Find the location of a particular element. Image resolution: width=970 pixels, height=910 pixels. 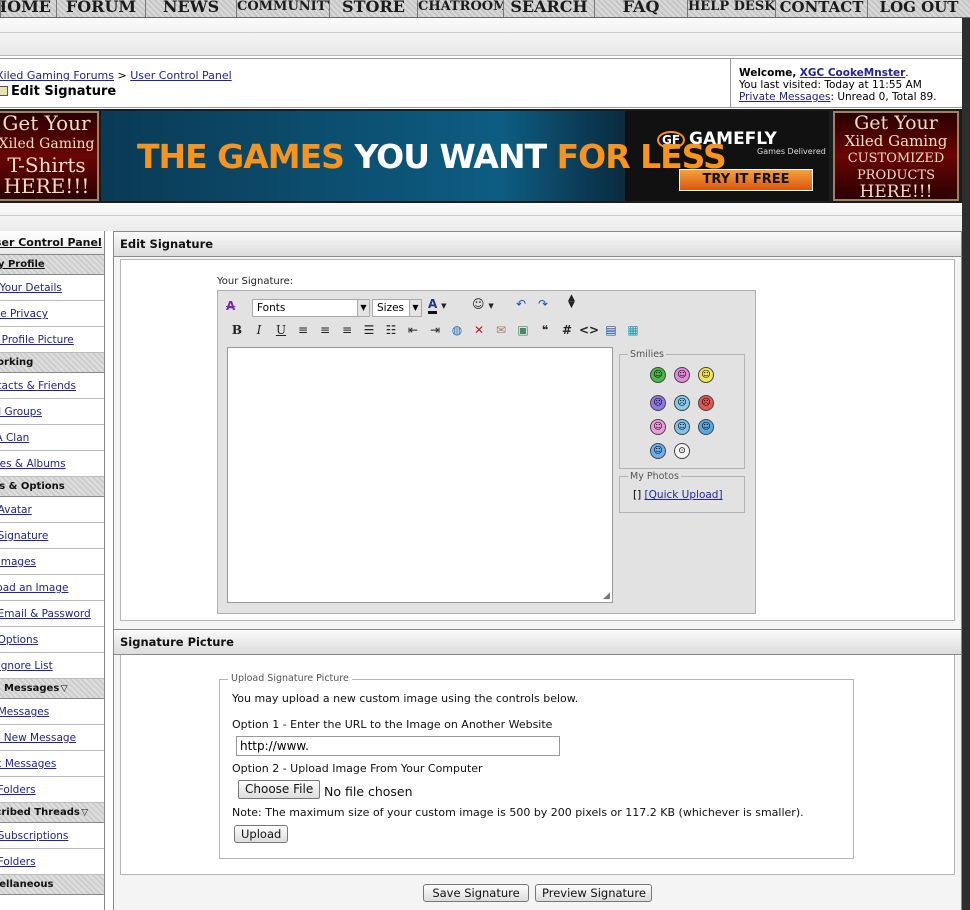

insert-image-icon: ▣ is located at coordinates (523, 330).